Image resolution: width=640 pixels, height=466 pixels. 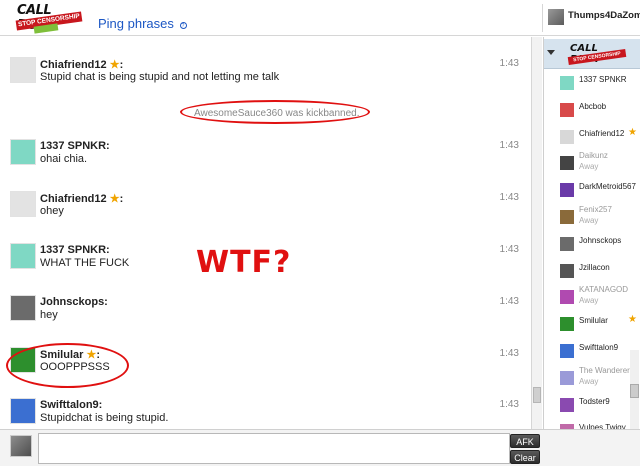 I want to click on wtf-annotation: WTF?, so click(x=244, y=262).